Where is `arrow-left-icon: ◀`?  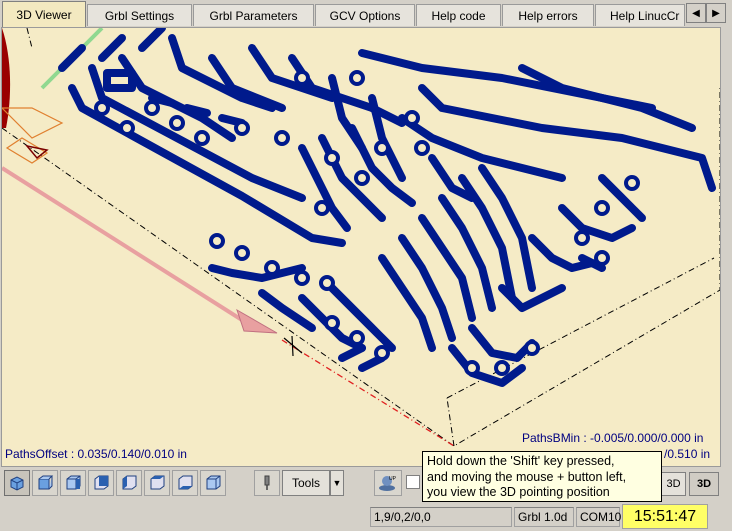
arrow-left-icon: ◀ is located at coordinates (696, 13).